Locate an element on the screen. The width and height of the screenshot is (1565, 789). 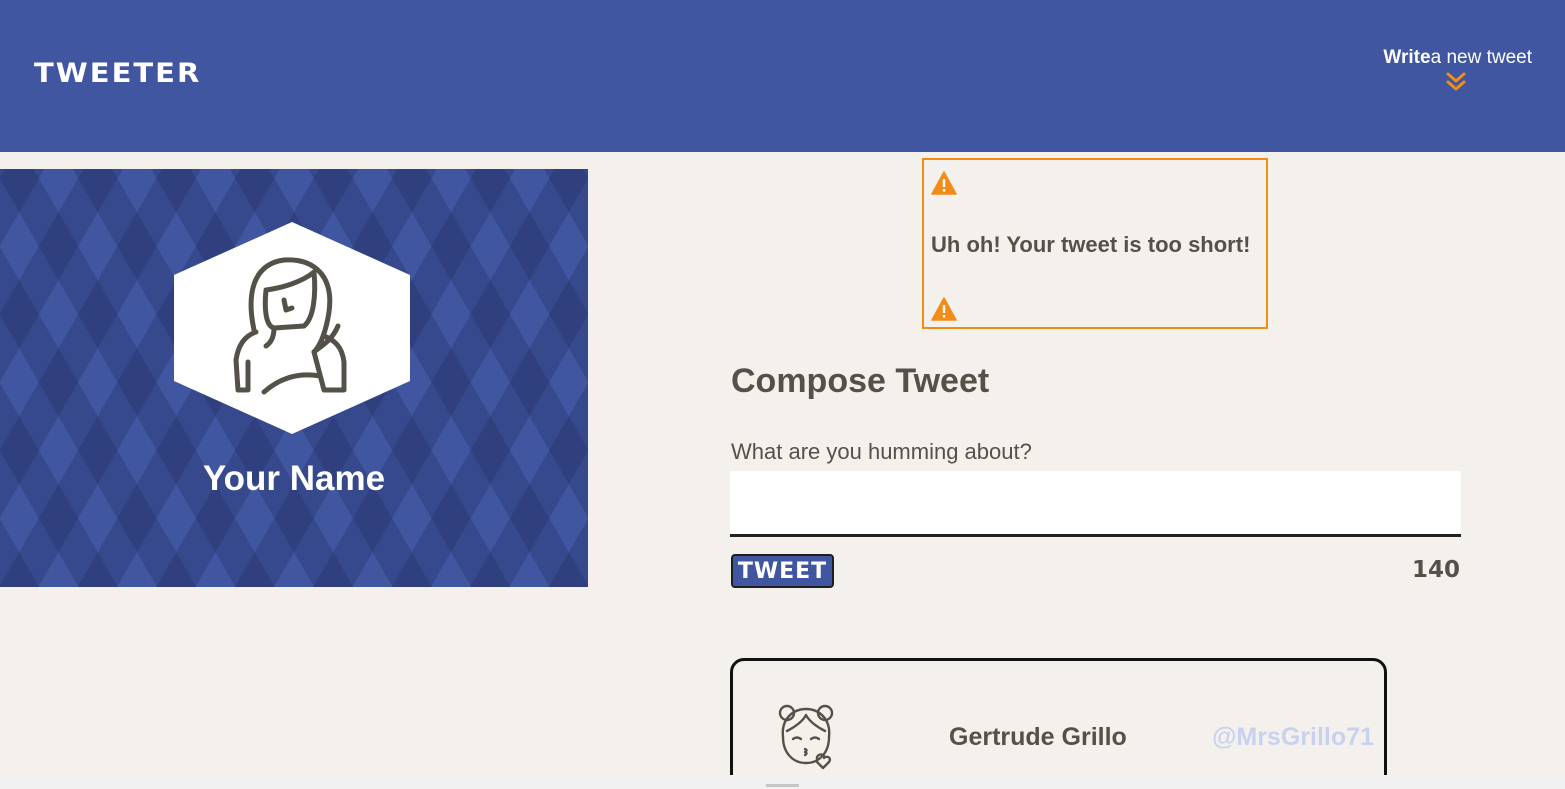
tweet-author-handle: @MrsGrillo71 is located at coordinates (1293, 737).